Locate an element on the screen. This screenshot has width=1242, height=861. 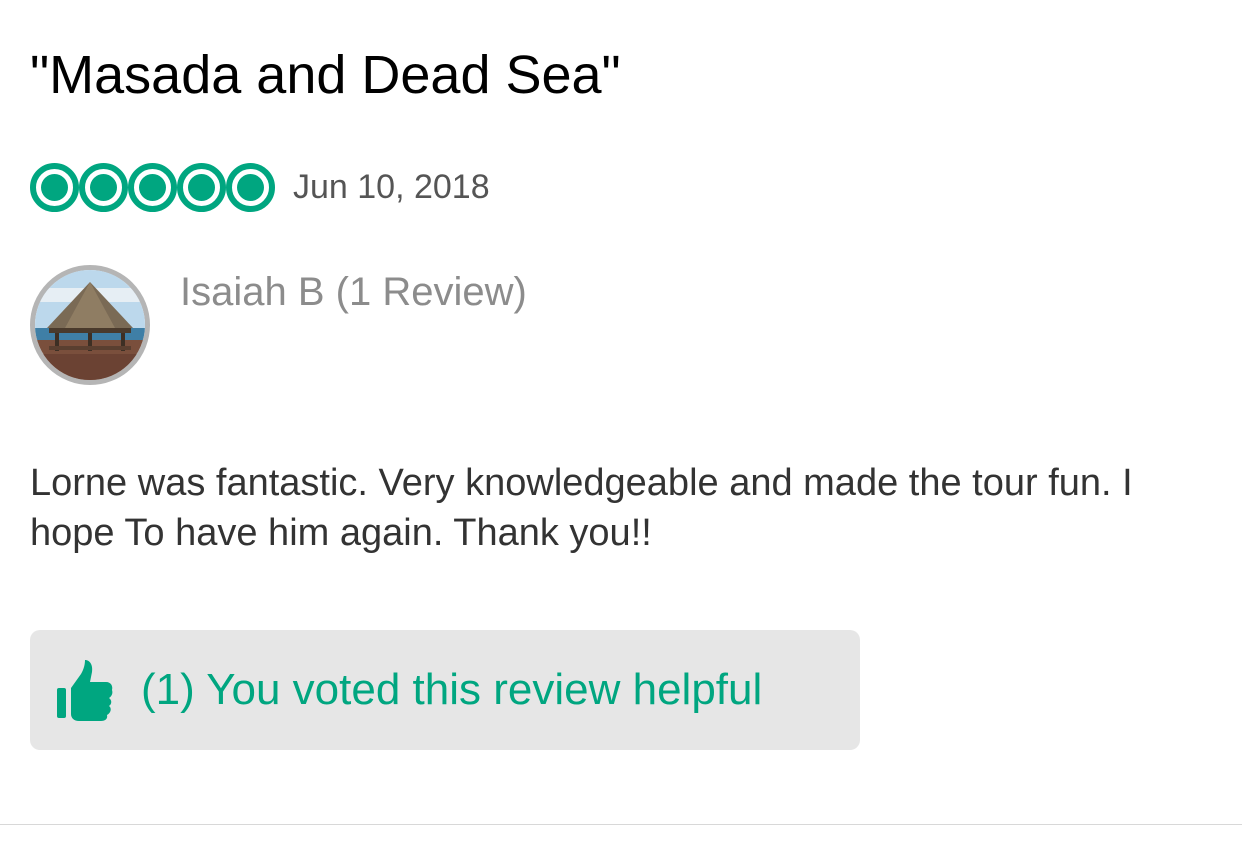
thumbs-up-icon is located at coordinates (85, 690).